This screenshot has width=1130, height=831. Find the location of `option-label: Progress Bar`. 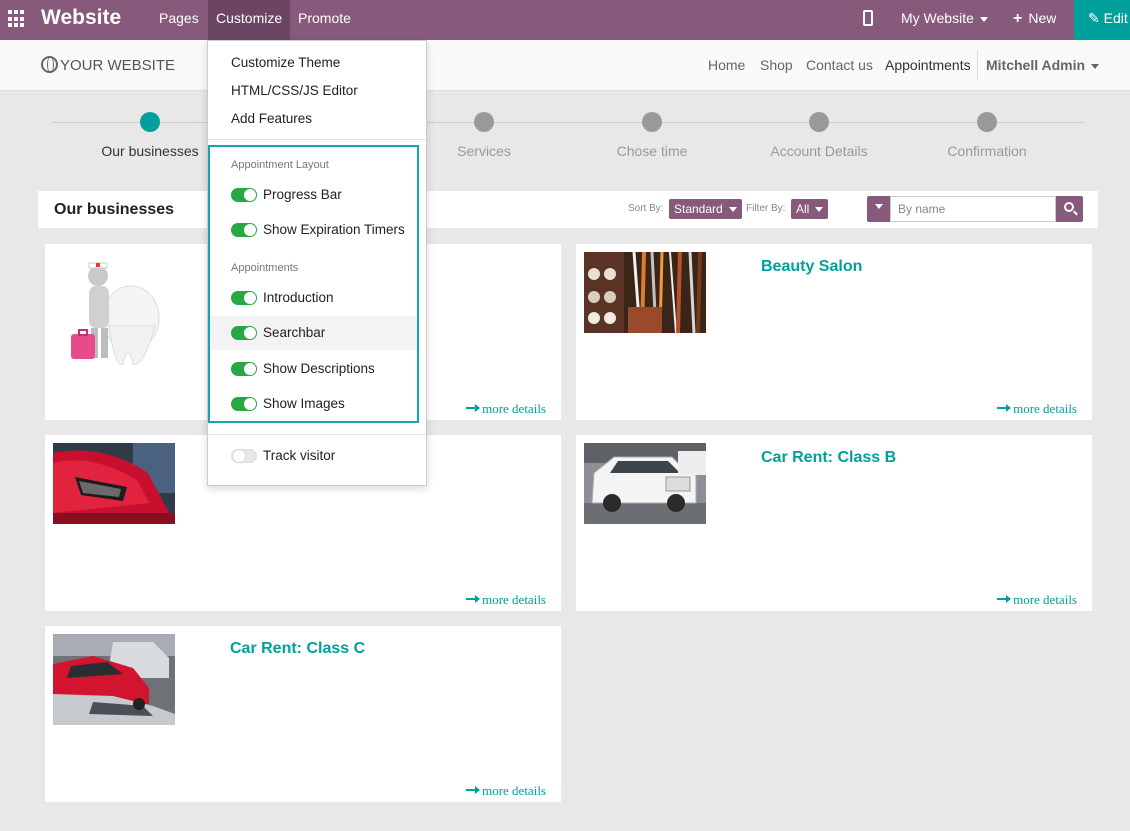

option-label: Progress Bar is located at coordinates (302, 194).